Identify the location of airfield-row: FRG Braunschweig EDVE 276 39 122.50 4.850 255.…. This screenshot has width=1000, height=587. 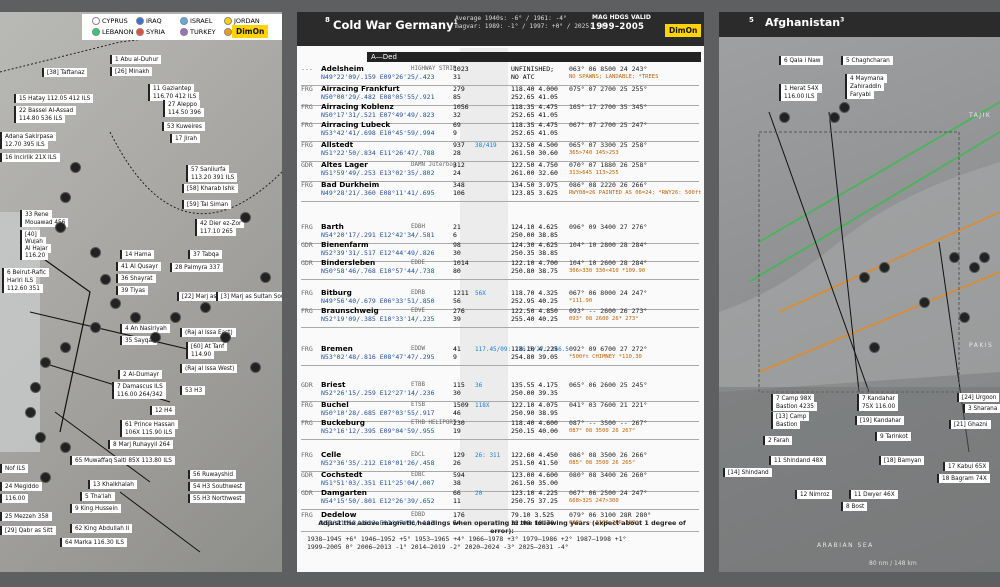
(500, 316).